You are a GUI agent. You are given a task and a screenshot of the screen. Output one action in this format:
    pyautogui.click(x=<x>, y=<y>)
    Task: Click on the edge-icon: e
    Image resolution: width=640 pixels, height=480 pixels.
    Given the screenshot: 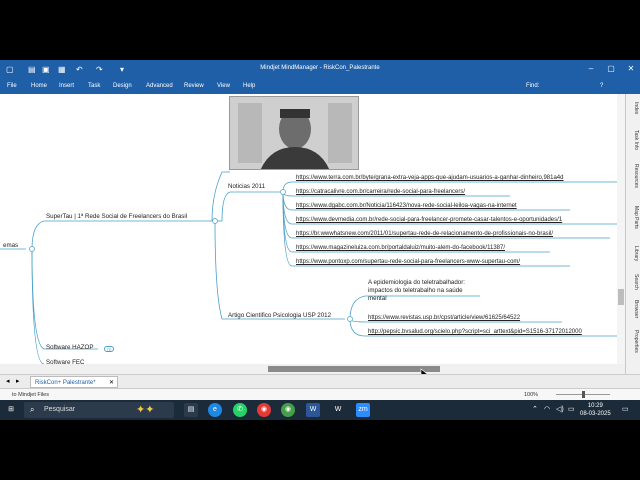 What is the action you would take?
    pyautogui.click(x=215, y=410)
    